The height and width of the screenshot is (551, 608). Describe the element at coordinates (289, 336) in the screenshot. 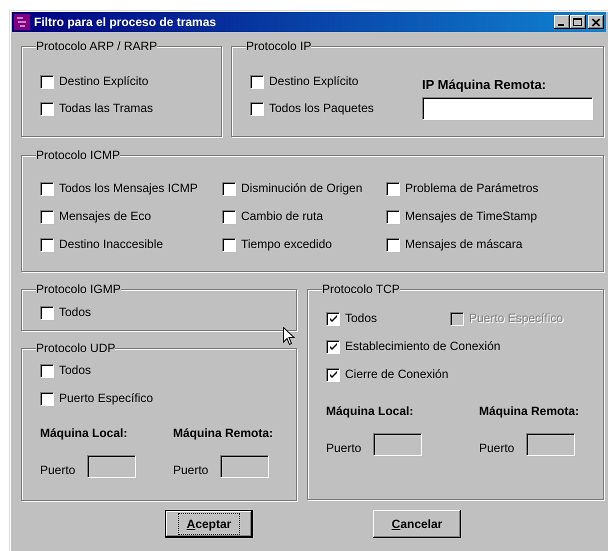

I see `mouse-pointer-icon` at that location.